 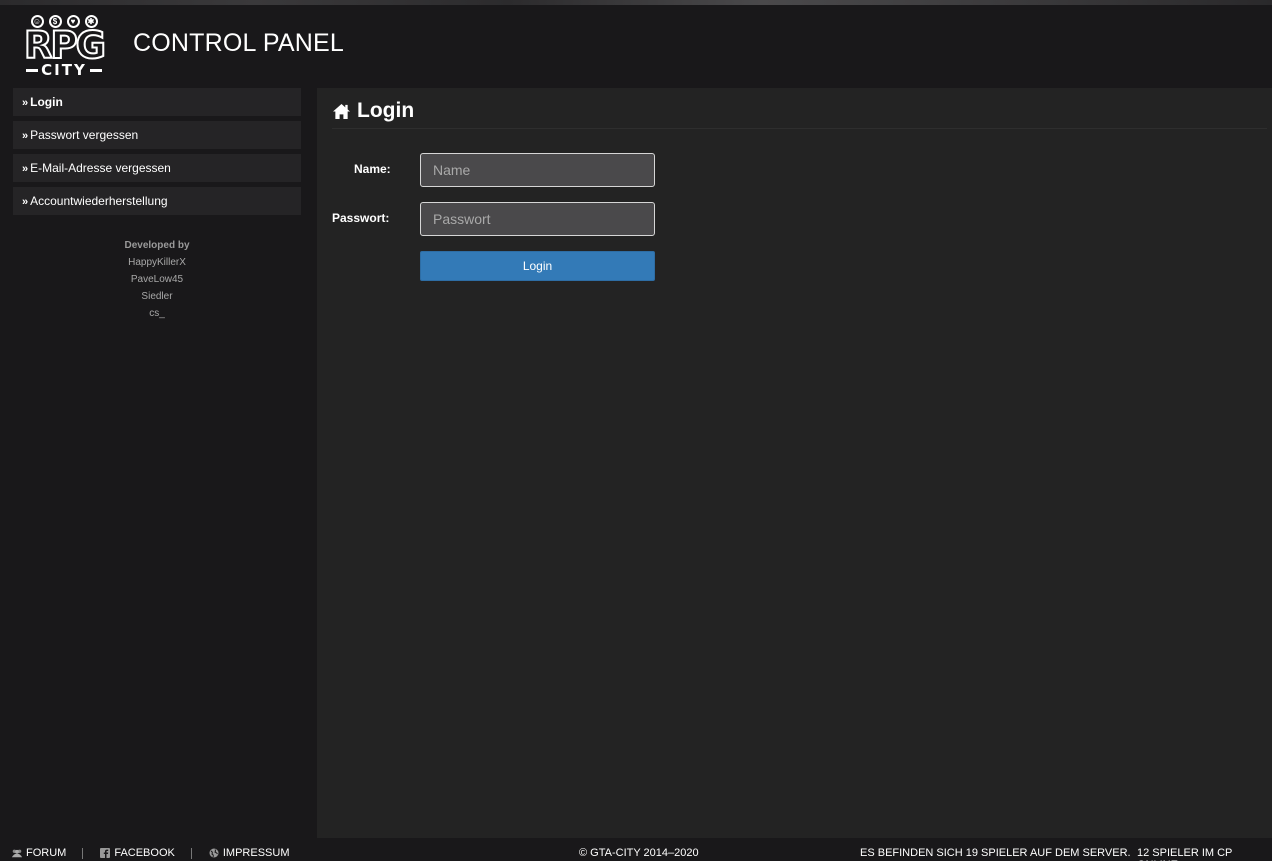 What do you see at coordinates (537, 219) in the screenshot?
I see `password-input` at bounding box center [537, 219].